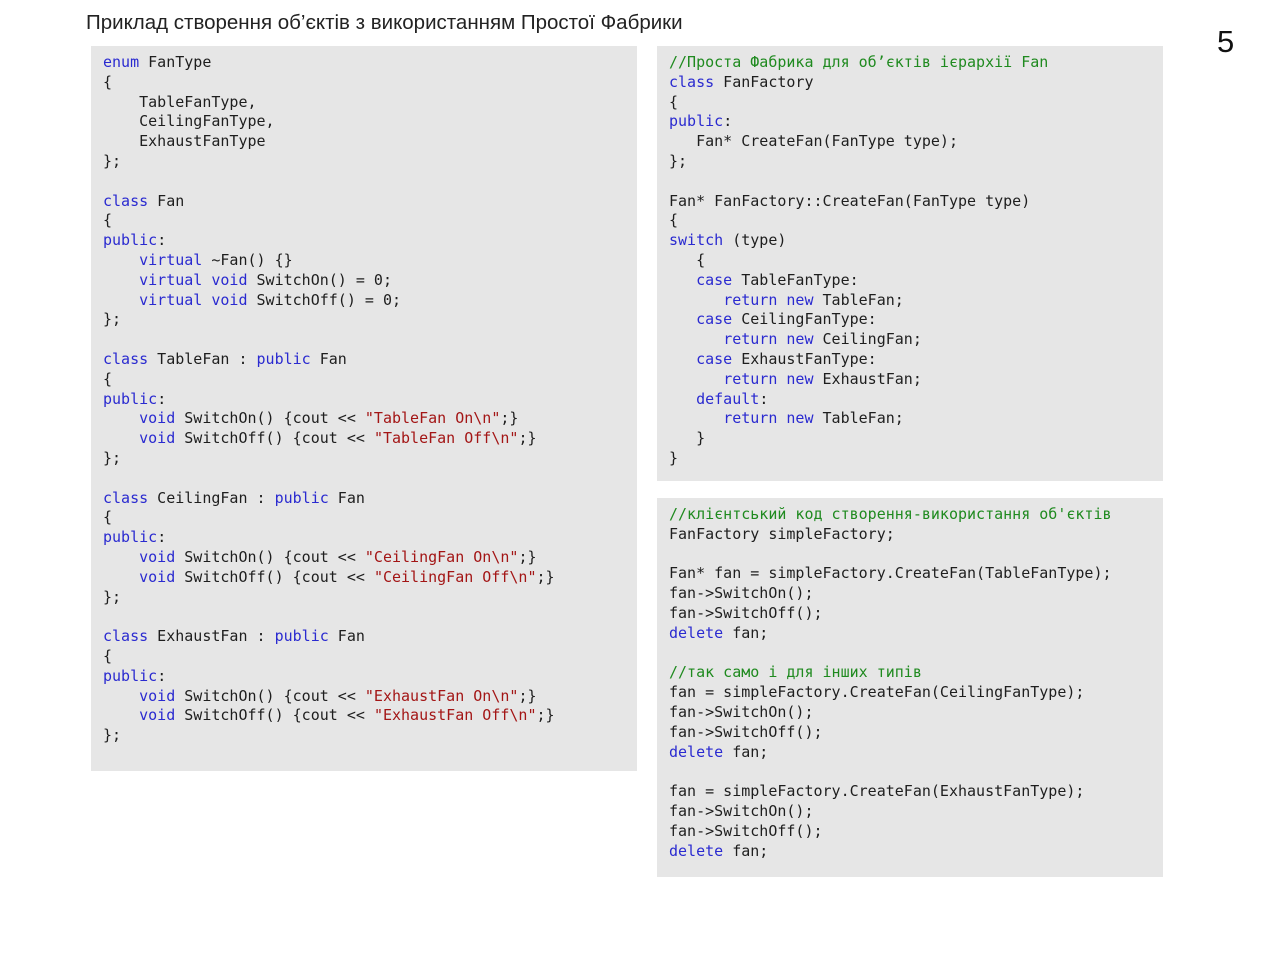 The height and width of the screenshot is (955, 1280). What do you see at coordinates (180, 101) in the screenshot?
I see `code-text: TableFanType,` at bounding box center [180, 101].